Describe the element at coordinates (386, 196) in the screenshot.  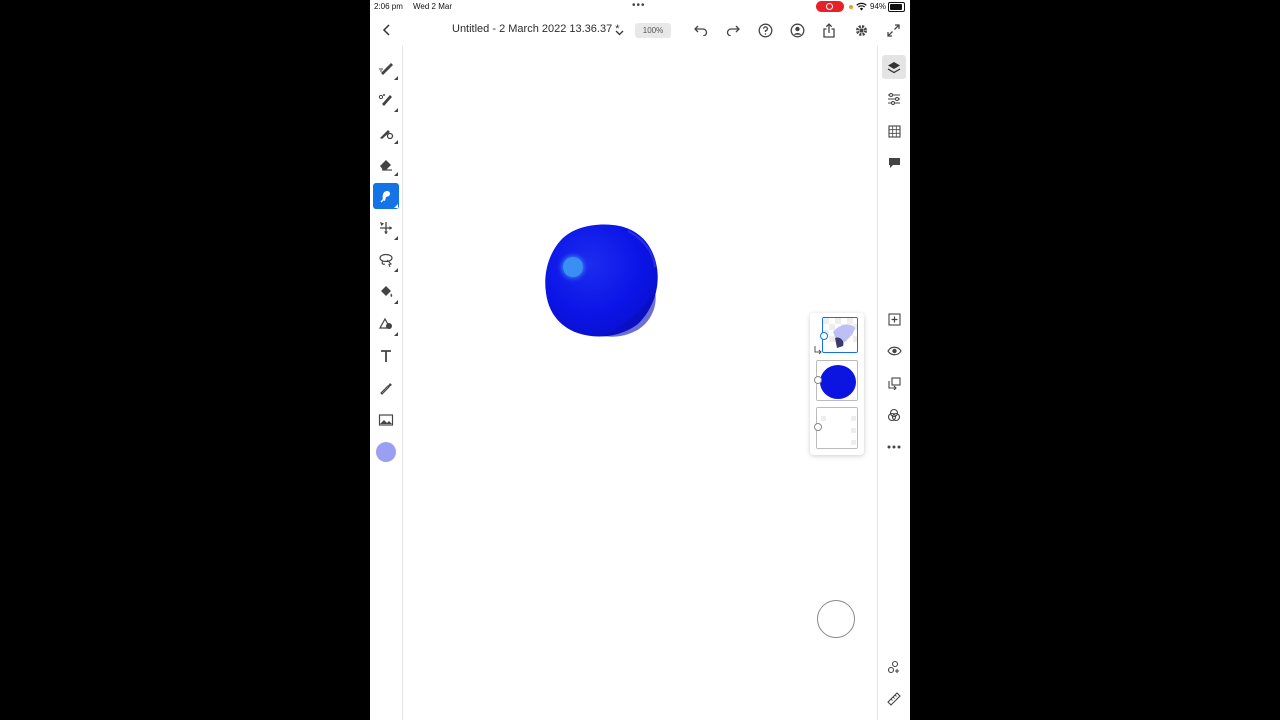
I see `smudge-tool-icon` at that location.